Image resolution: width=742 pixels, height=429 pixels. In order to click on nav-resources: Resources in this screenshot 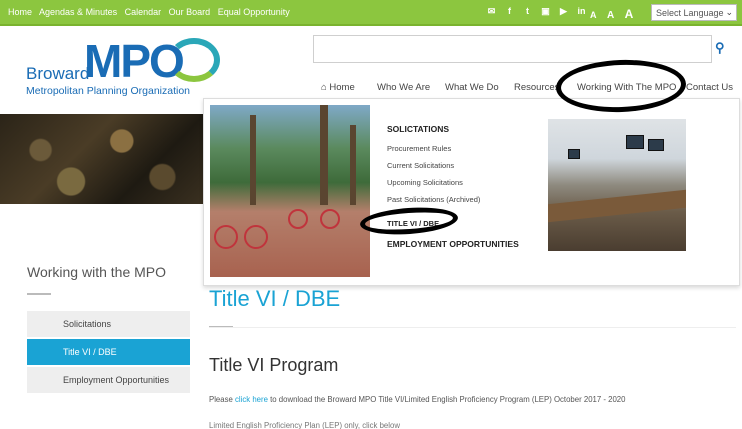, I will do `click(536, 89)`.